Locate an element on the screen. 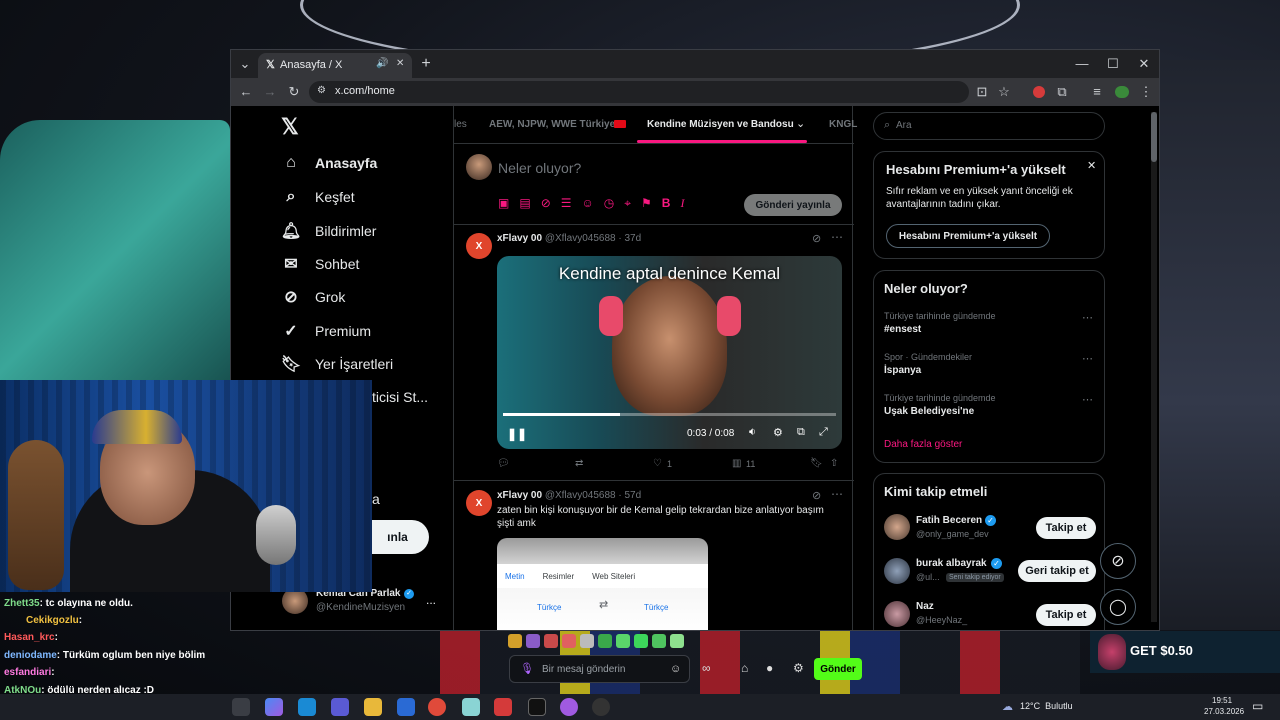 This screenshot has height=720, width=1280. extensions-icon: ⧉ is located at coordinates (1062, 92).